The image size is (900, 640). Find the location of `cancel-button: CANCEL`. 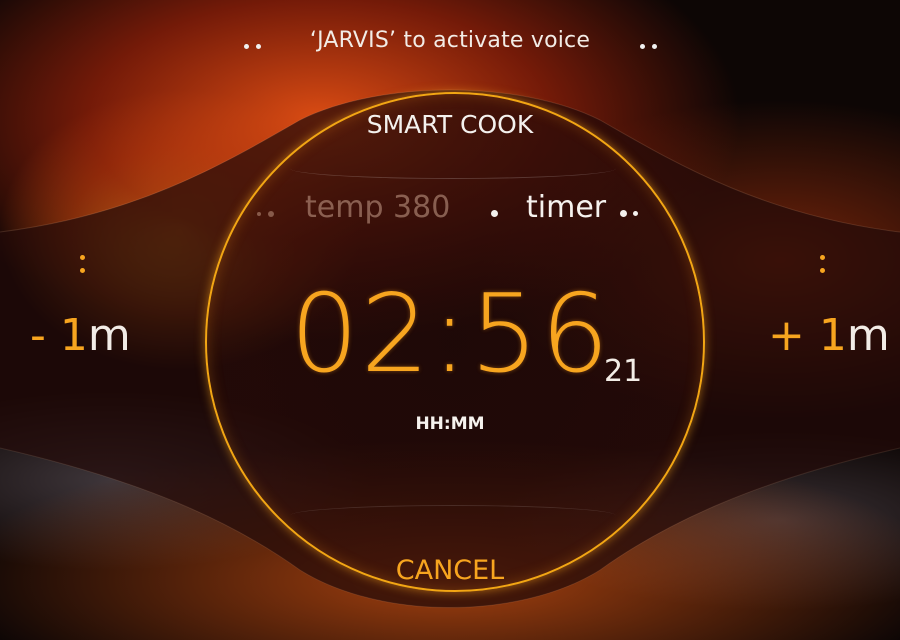

cancel-button: CANCEL is located at coordinates (450, 570).